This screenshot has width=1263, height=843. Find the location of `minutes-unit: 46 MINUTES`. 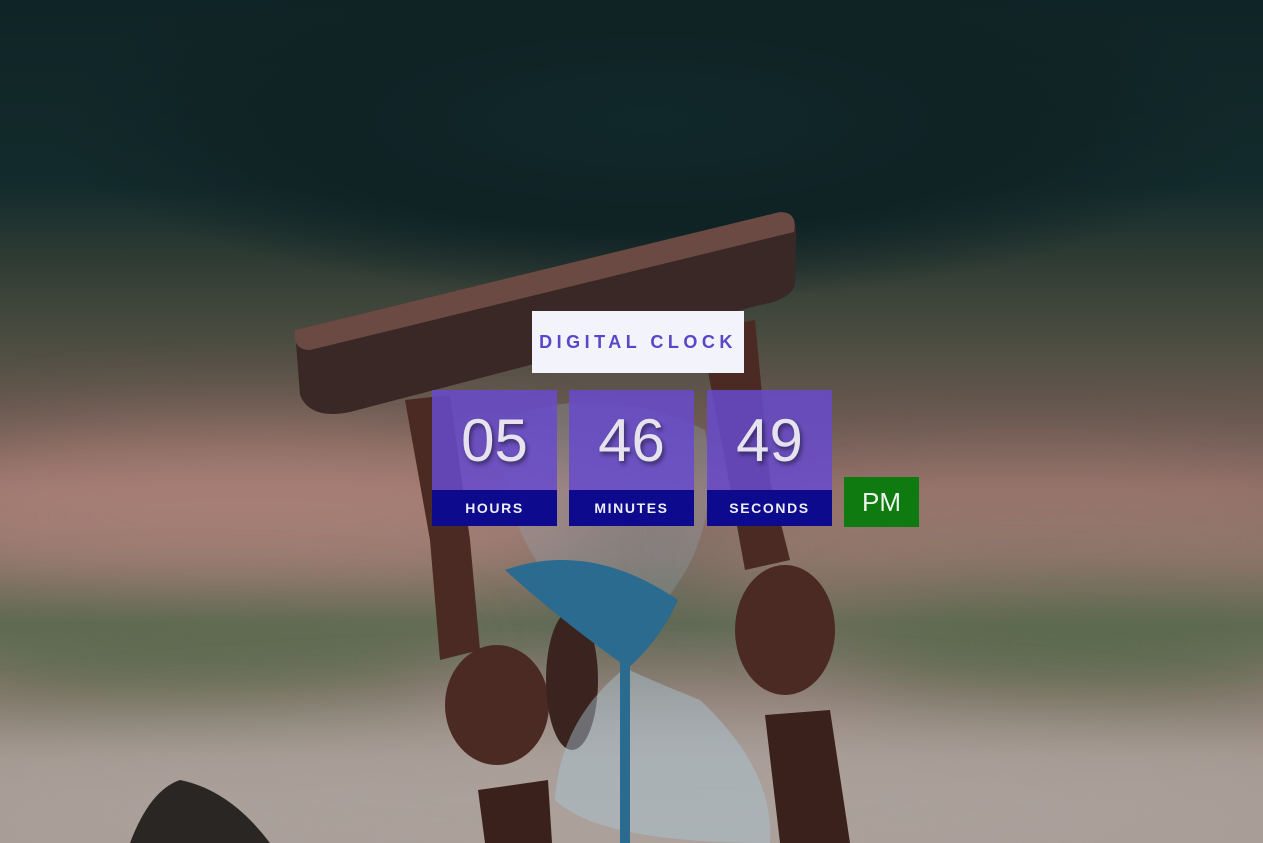

minutes-unit: 46 MINUTES is located at coordinates (631, 458).